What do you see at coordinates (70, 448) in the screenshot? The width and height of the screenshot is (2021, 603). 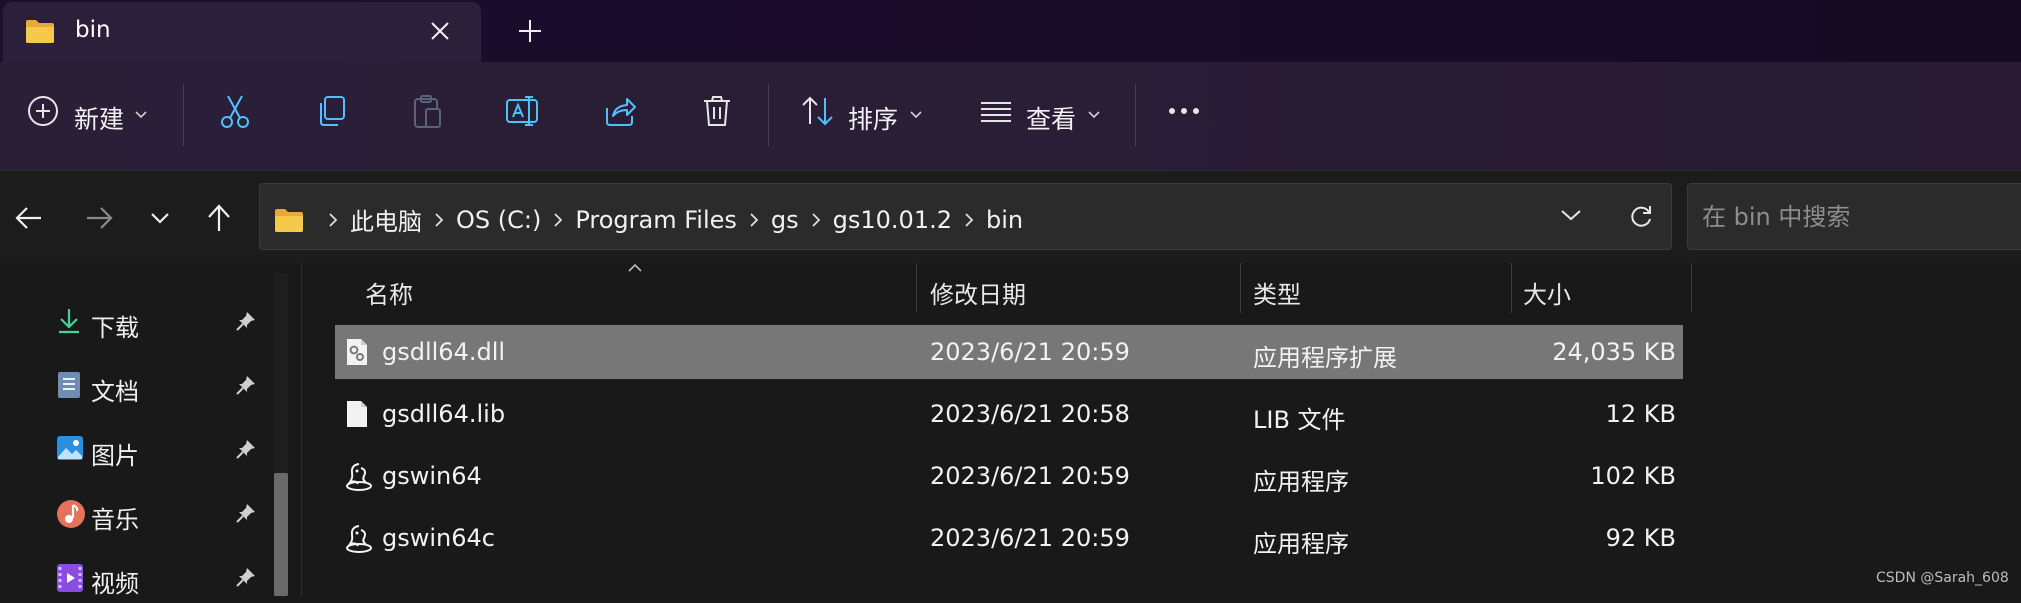 I see `pictures-icon` at bounding box center [70, 448].